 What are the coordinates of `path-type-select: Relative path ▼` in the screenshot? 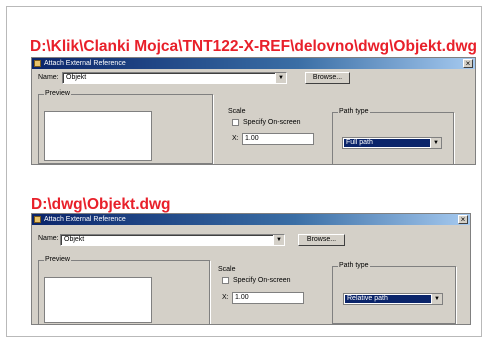 It's located at (393, 299).